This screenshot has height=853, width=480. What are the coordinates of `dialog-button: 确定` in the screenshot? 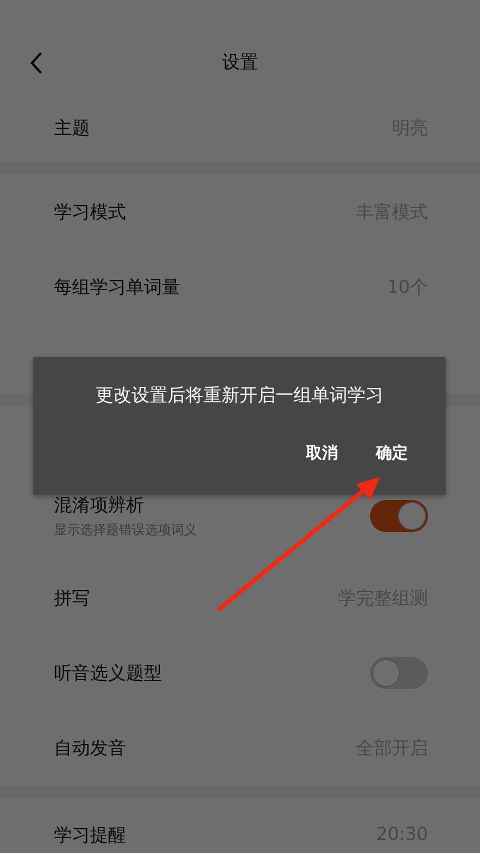 It's located at (392, 453).